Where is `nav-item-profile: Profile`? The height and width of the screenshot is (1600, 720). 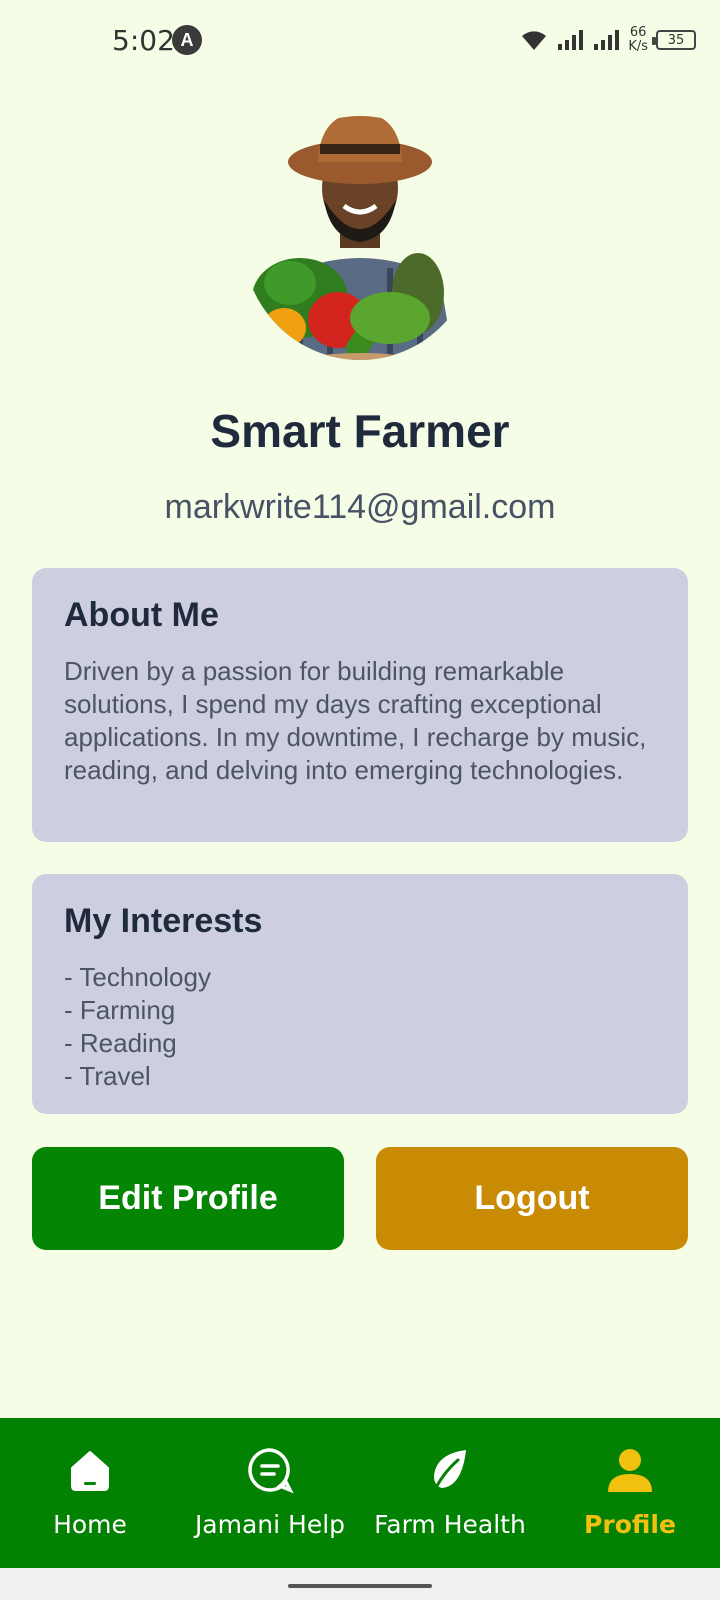 nav-item-profile: Profile is located at coordinates (630, 1493).